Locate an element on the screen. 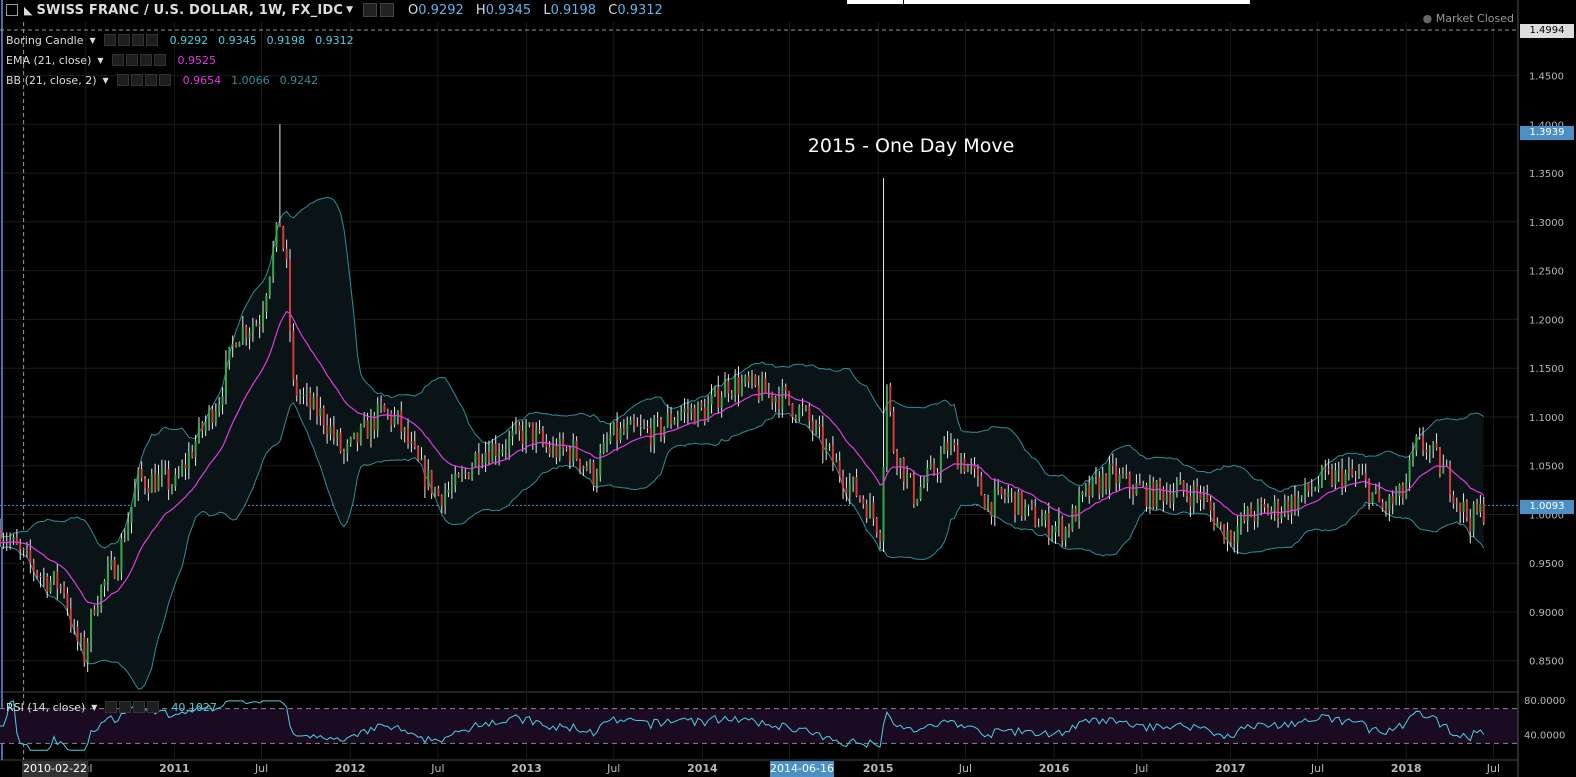 Image resolution: width=1576 pixels, height=777 pixels. price-tick-label: 1.4500 is located at coordinates (1546, 77).